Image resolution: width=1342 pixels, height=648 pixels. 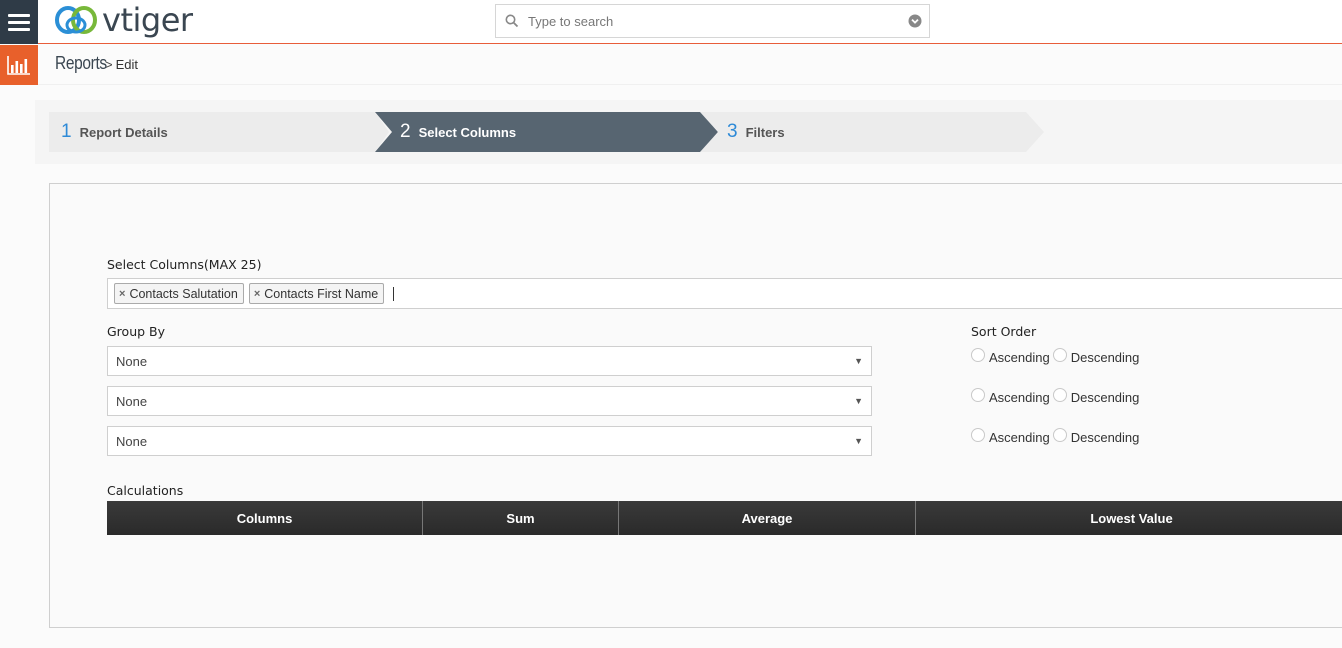 I want to click on text-cursor, so click(x=394, y=293).